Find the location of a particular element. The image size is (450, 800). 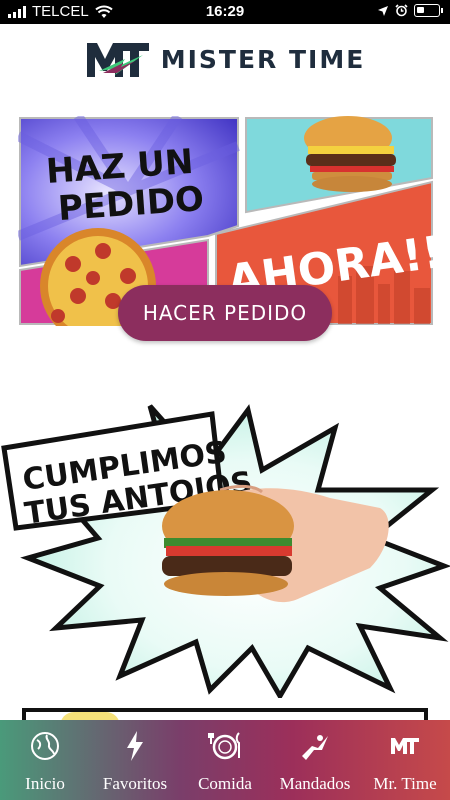

tab-inicio: Inicio is located at coordinates (45, 760).